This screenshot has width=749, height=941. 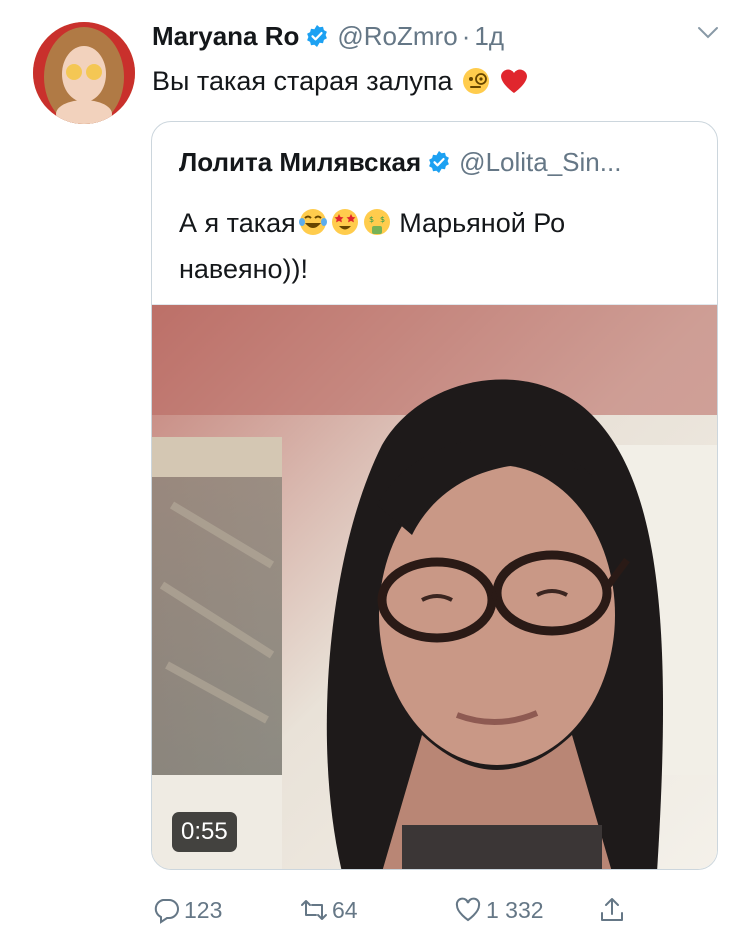 What do you see at coordinates (489, 36) in the screenshot?
I see `tweet-time: 1д` at bounding box center [489, 36].